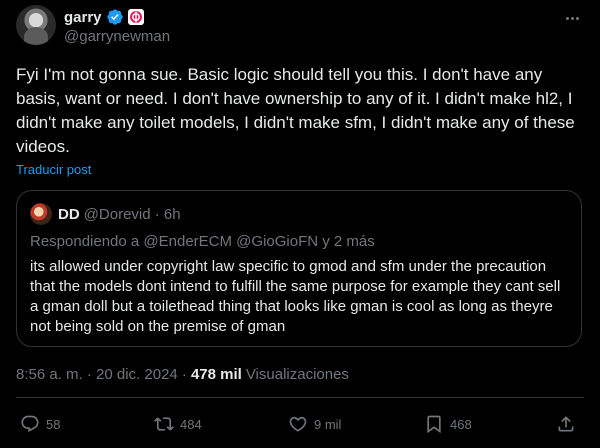  What do you see at coordinates (40, 424) in the screenshot?
I see `reply-button: 58` at bounding box center [40, 424].